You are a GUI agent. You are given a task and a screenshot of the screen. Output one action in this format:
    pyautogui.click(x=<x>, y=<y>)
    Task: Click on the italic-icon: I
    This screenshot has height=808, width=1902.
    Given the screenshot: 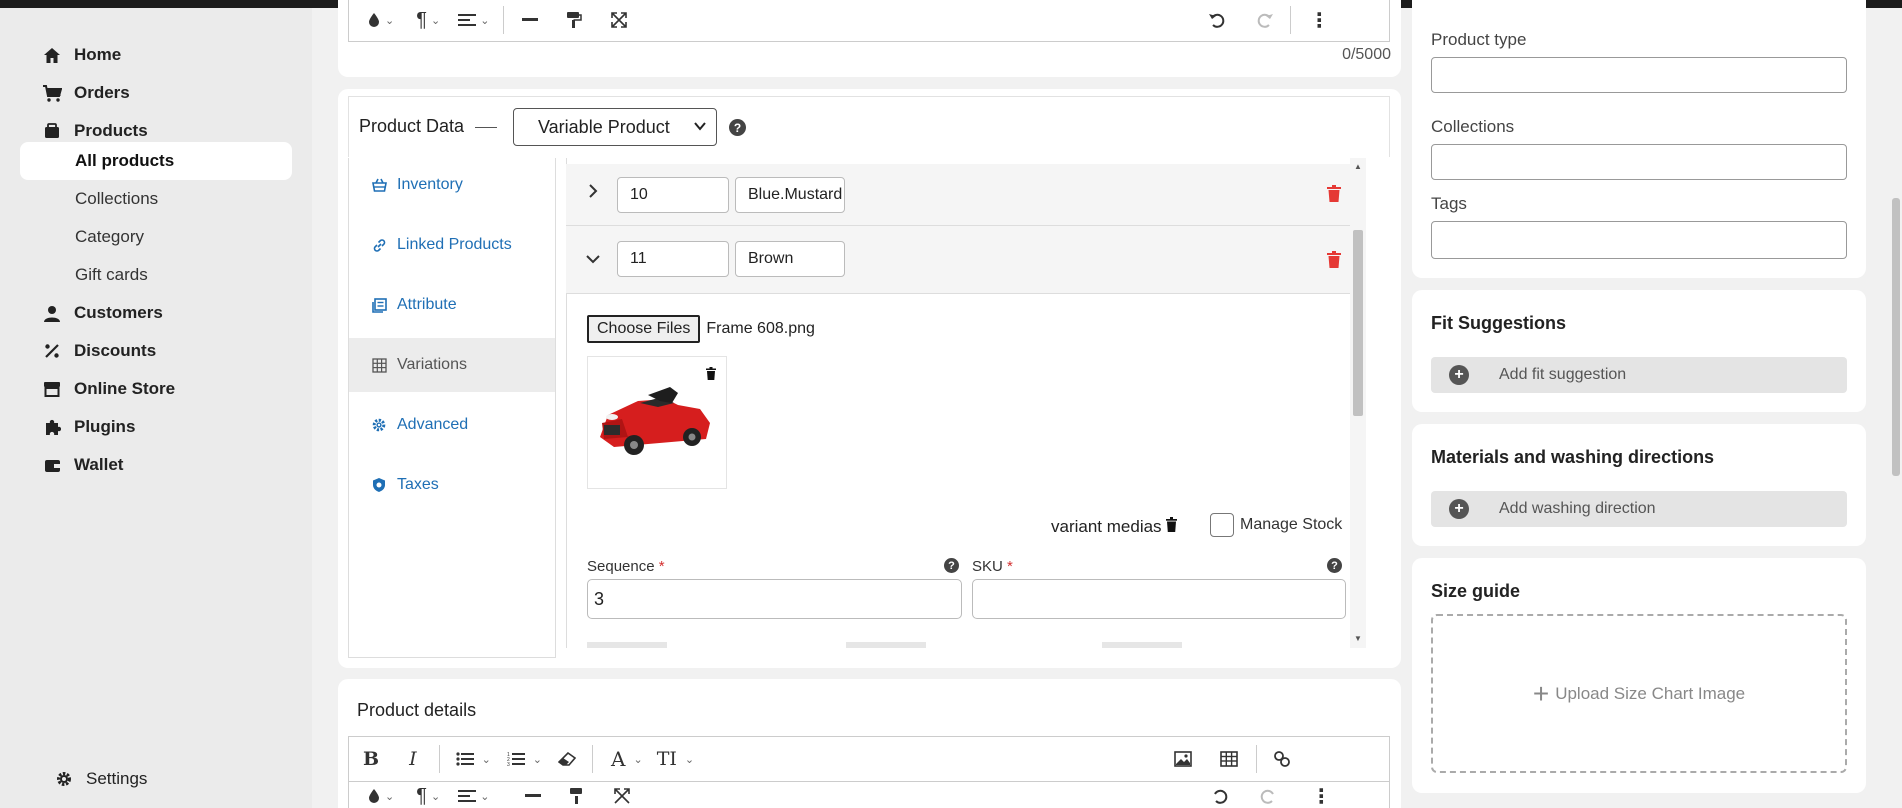 What is the action you would take?
    pyautogui.click(x=413, y=759)
    